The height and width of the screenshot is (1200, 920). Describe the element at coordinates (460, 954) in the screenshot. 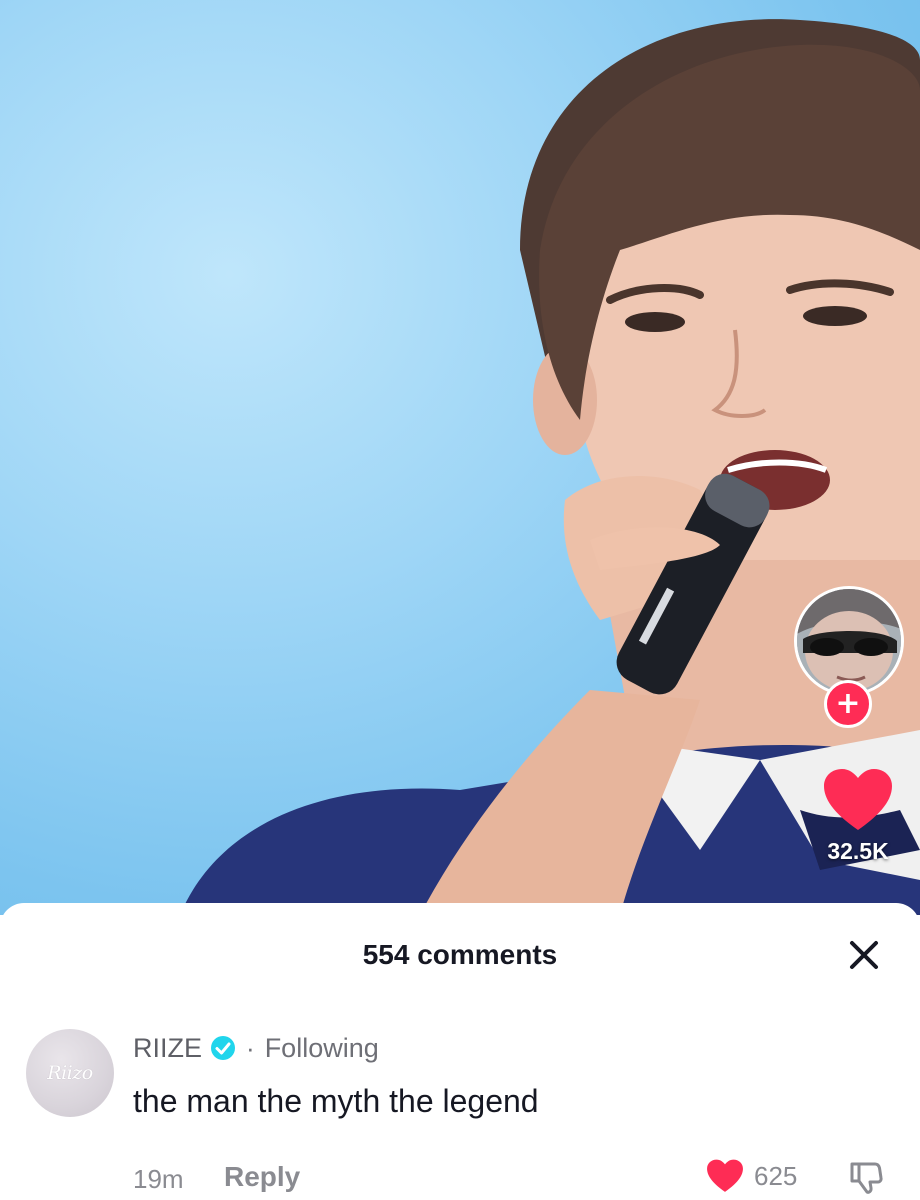

I see `comments-count-title: 554 comments` at that location.